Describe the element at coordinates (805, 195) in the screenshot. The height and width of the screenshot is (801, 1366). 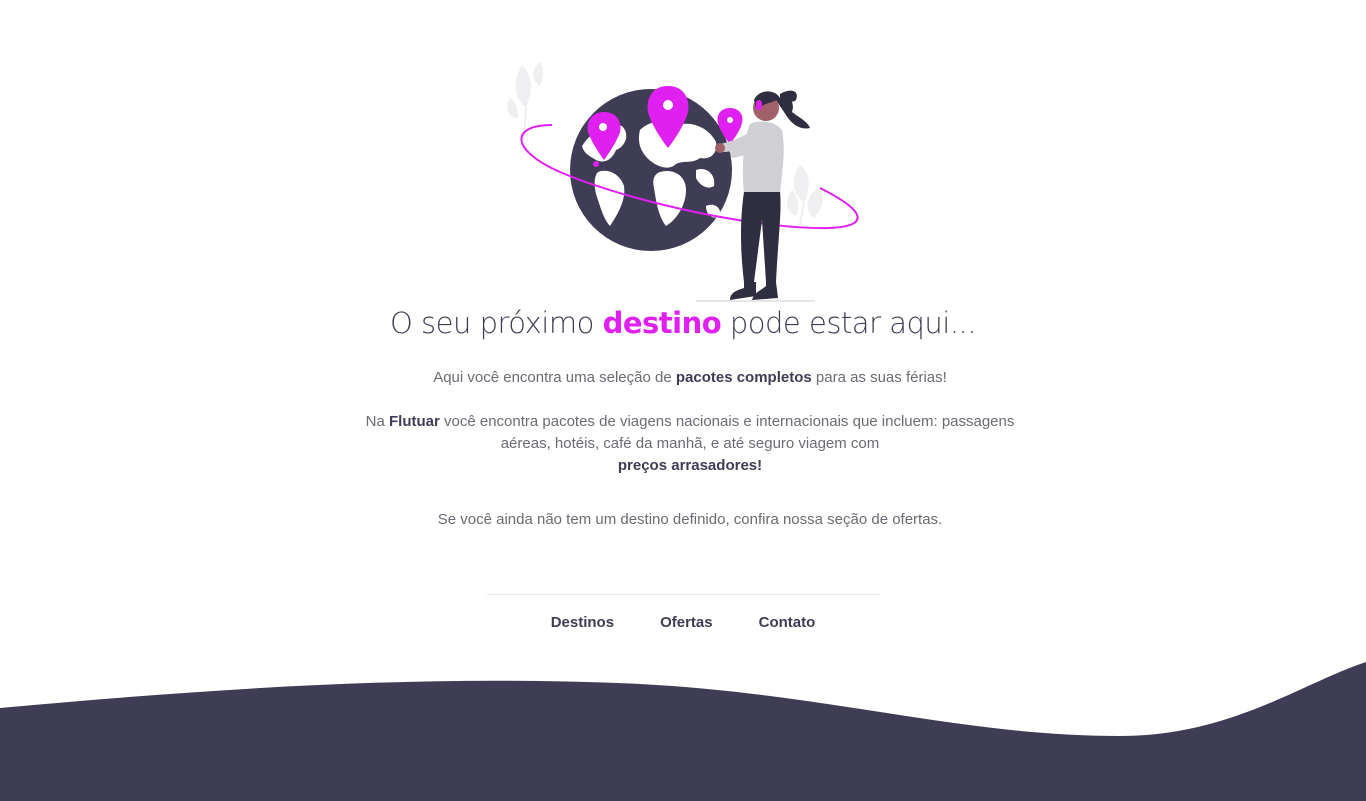
I see `plant-decoration-icon` at that location.